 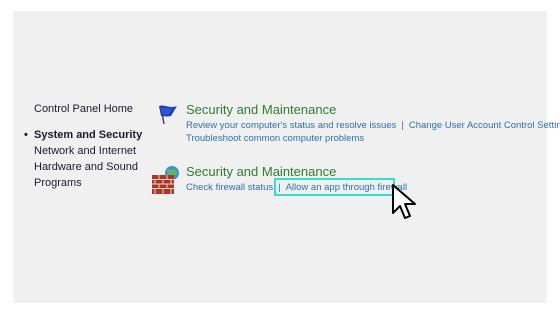 I want to click on flag-icon, so click(x=168, y=115).